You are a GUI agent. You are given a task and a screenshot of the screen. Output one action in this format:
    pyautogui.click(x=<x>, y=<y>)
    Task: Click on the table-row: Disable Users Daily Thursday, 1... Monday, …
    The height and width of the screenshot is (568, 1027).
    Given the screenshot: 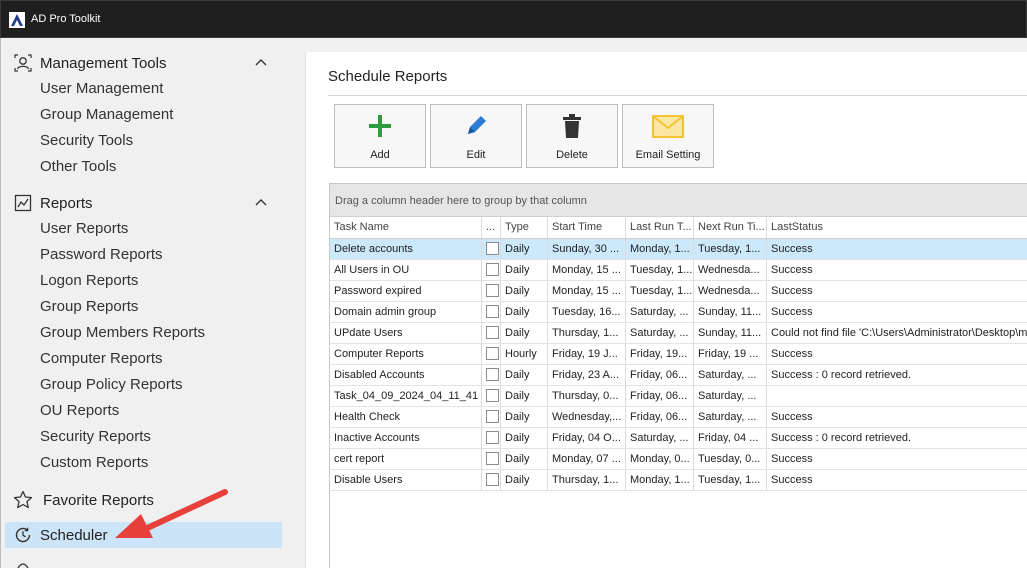 What is the action you would take?
    pyautogui.click(x=678, y=480)
    